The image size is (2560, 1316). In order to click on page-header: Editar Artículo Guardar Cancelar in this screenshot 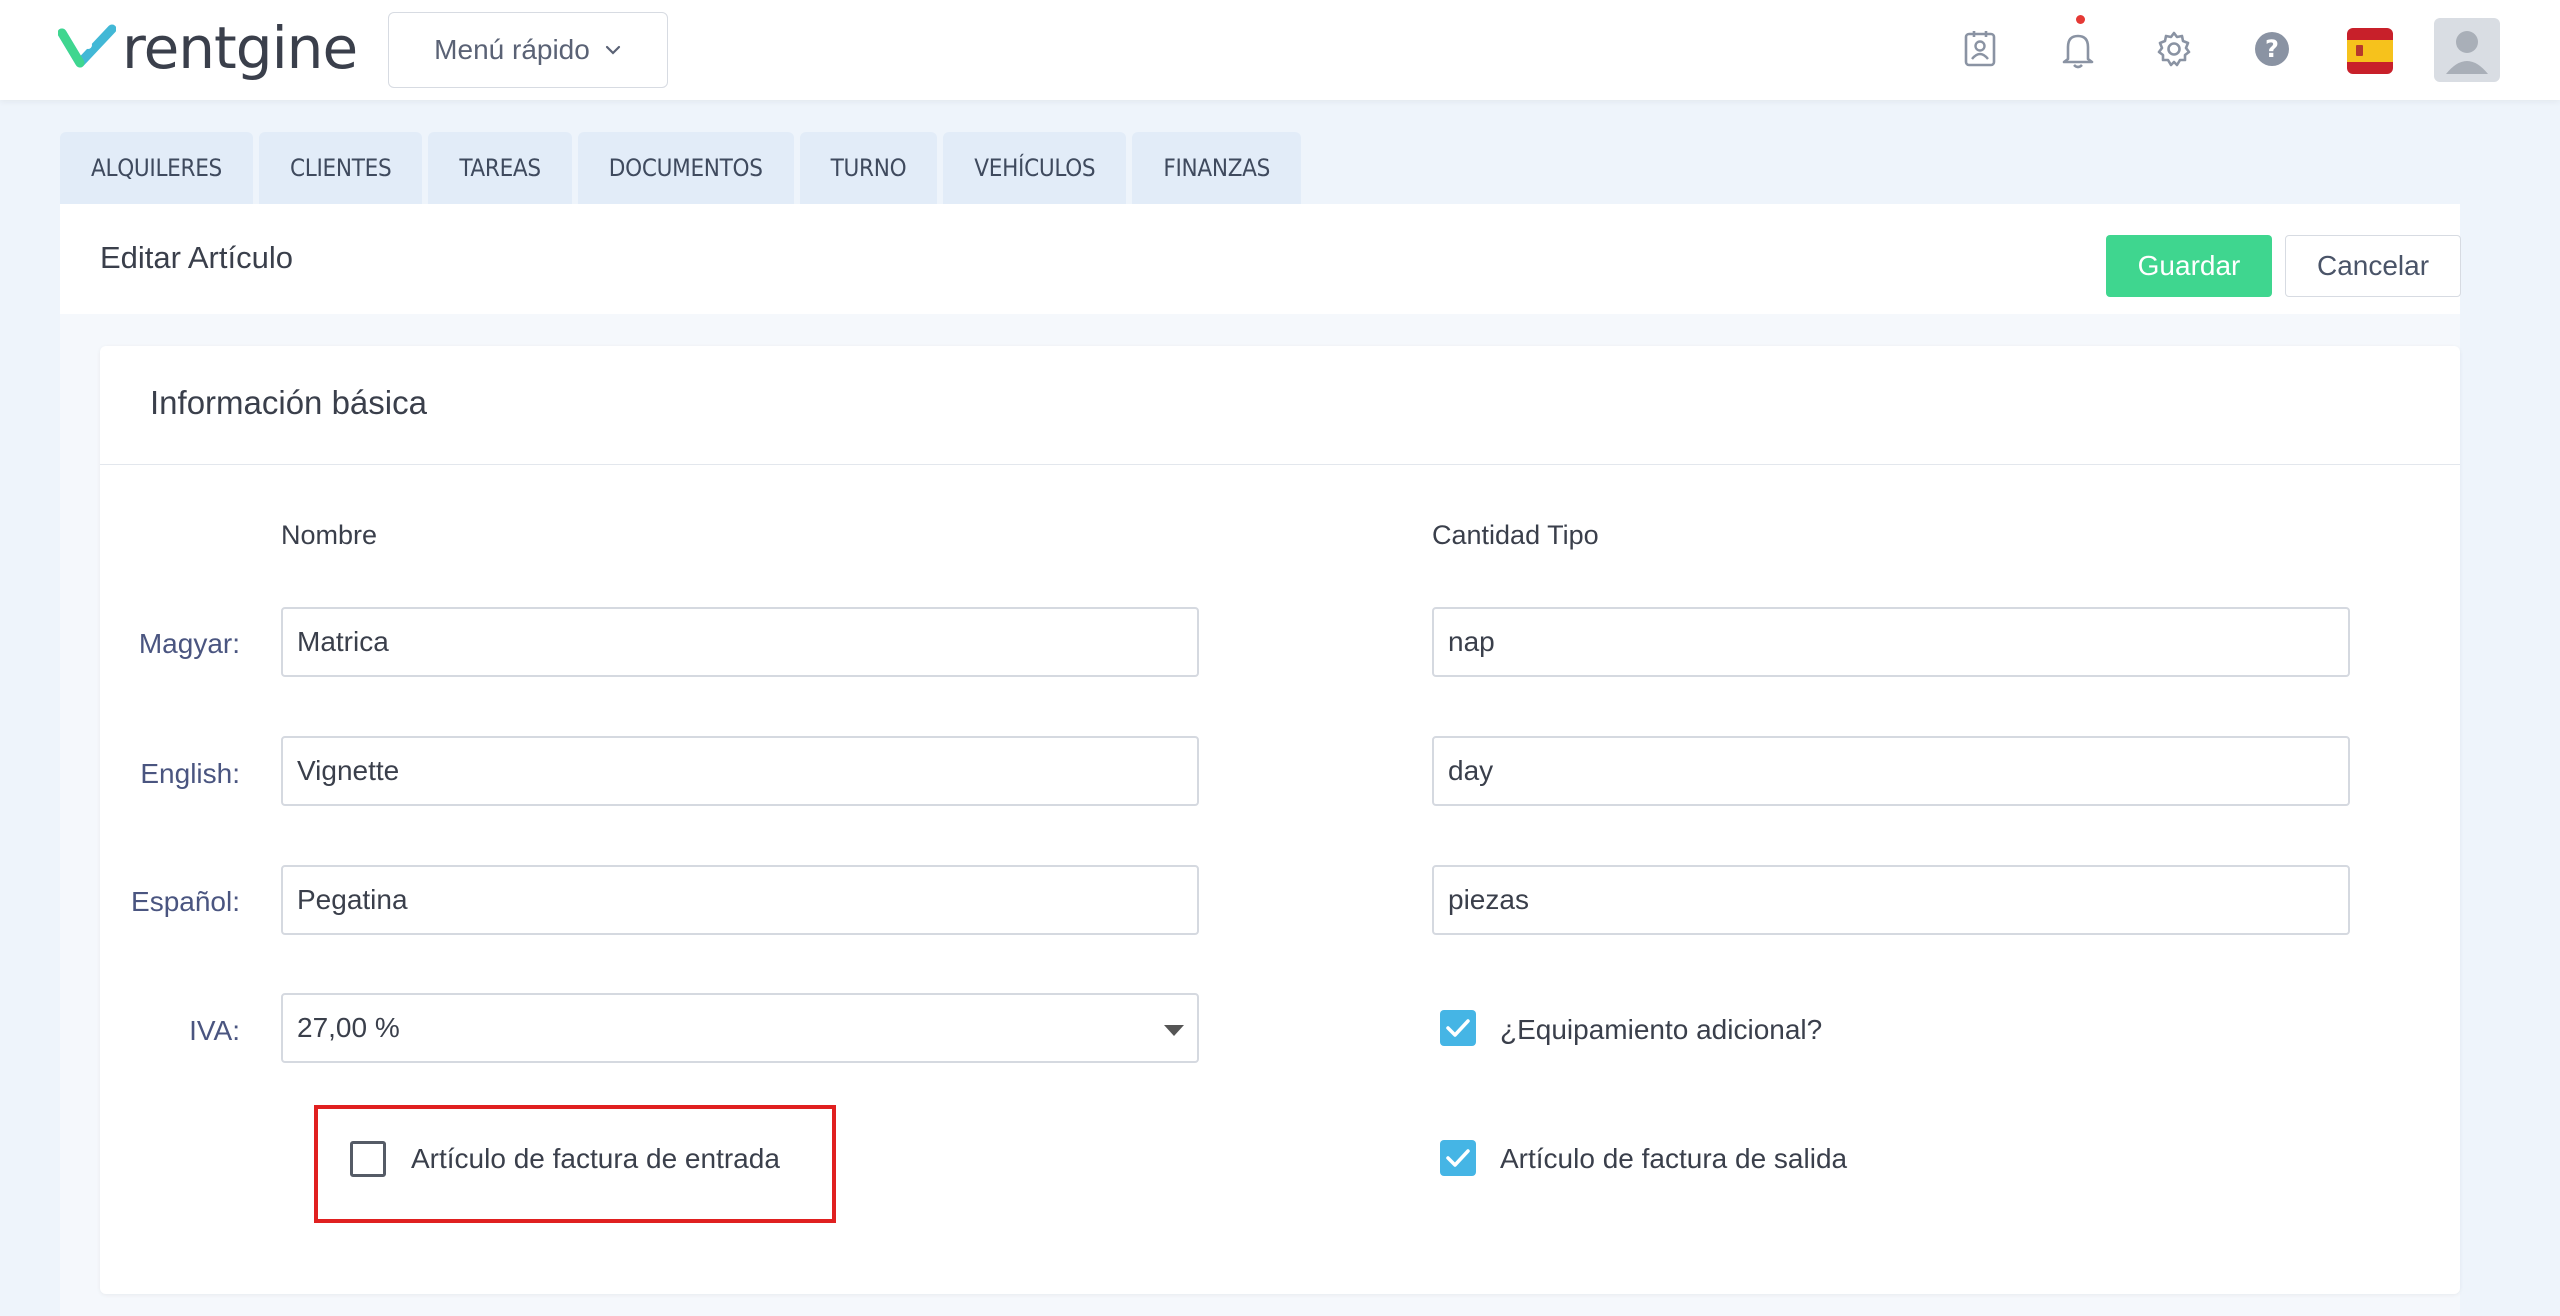, I will do `click(1260, 259)`.